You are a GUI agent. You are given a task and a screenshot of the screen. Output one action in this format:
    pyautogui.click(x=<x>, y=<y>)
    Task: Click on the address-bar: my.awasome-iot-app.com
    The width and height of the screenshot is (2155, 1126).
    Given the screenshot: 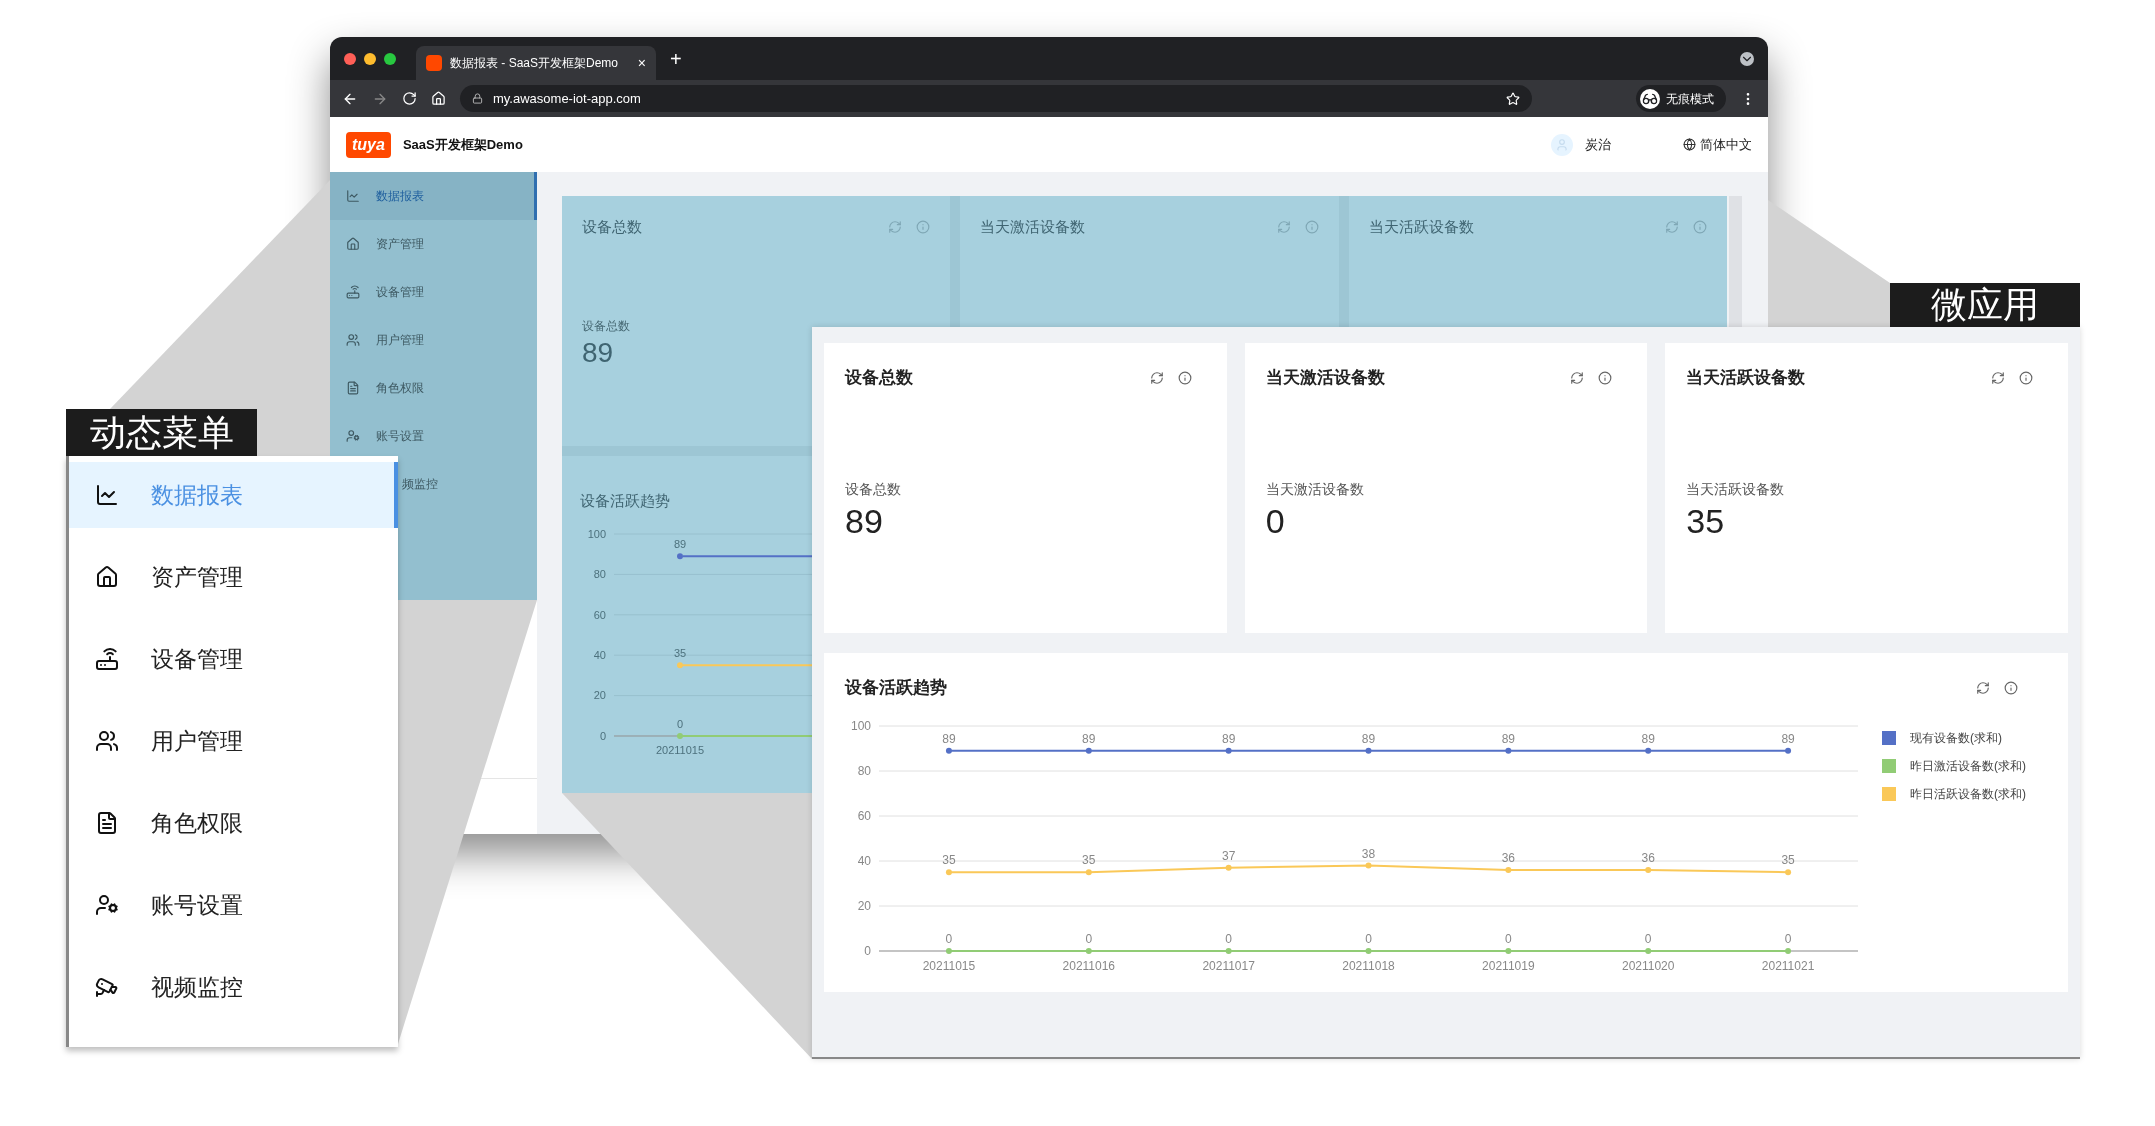 What is the action you would take?
    pyautogui.click(x=996, y=98)
    